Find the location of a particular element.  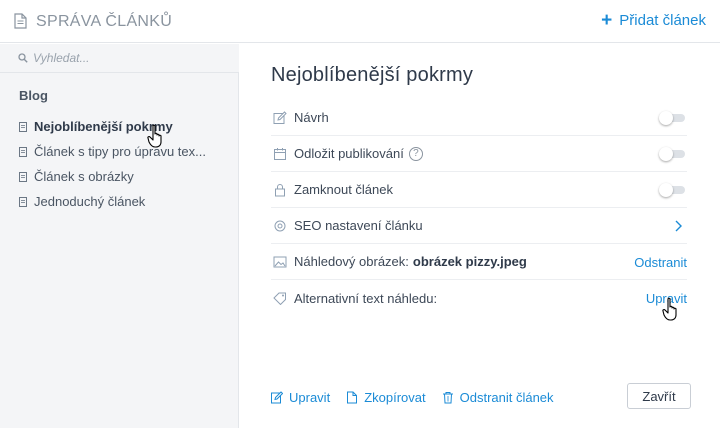

setting-alt-label: Alternativní text náhledu: is located at coordinates (366, 298).